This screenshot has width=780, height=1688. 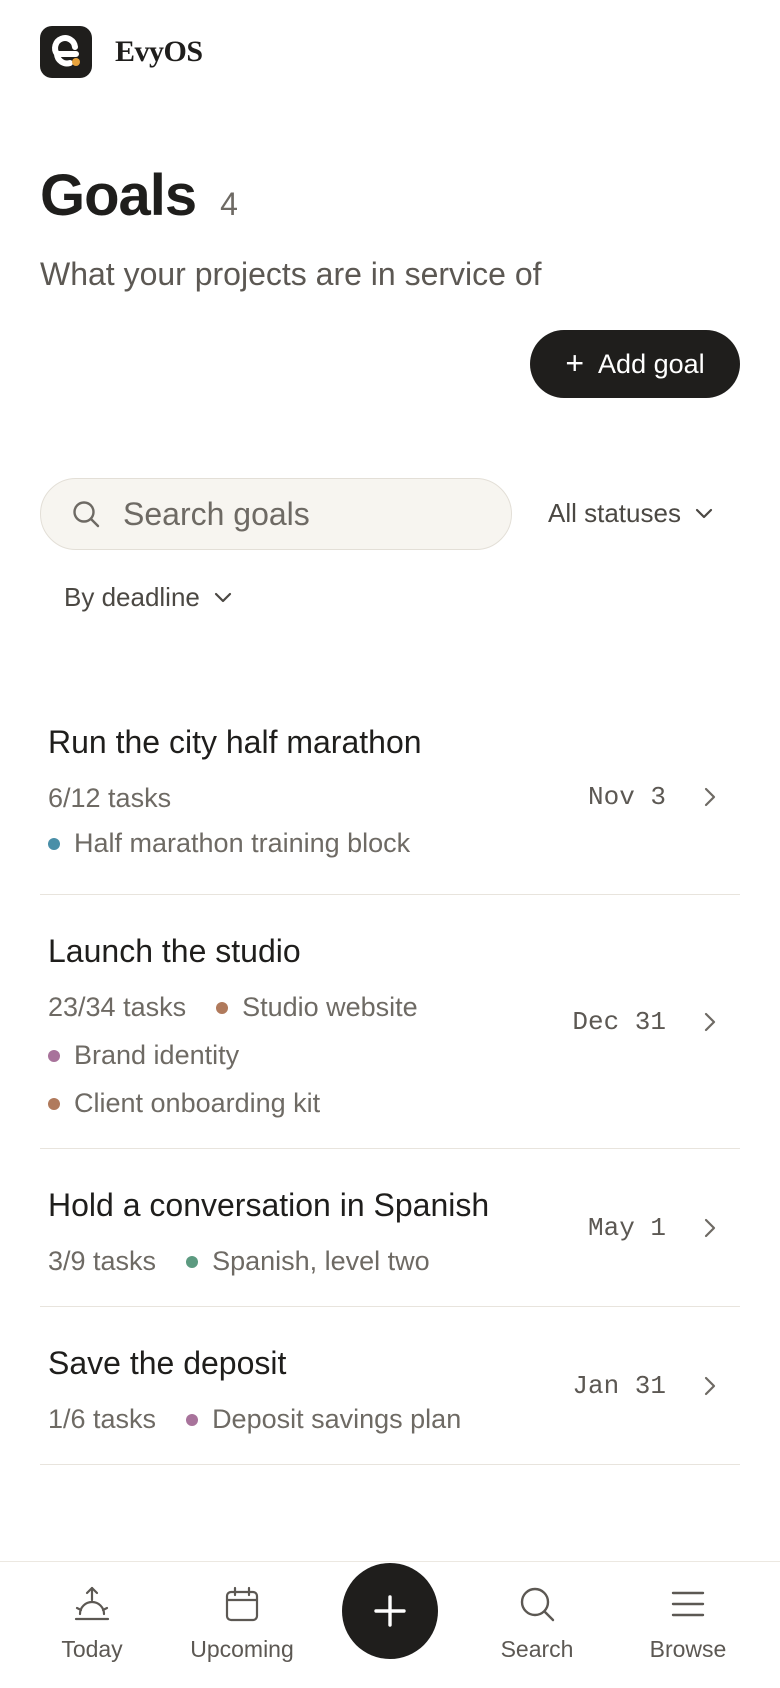 What do you see at coordinates (330, 1007) in the screenshot?
I see `project-name: Studio website` at bounding box center [330, 1007].